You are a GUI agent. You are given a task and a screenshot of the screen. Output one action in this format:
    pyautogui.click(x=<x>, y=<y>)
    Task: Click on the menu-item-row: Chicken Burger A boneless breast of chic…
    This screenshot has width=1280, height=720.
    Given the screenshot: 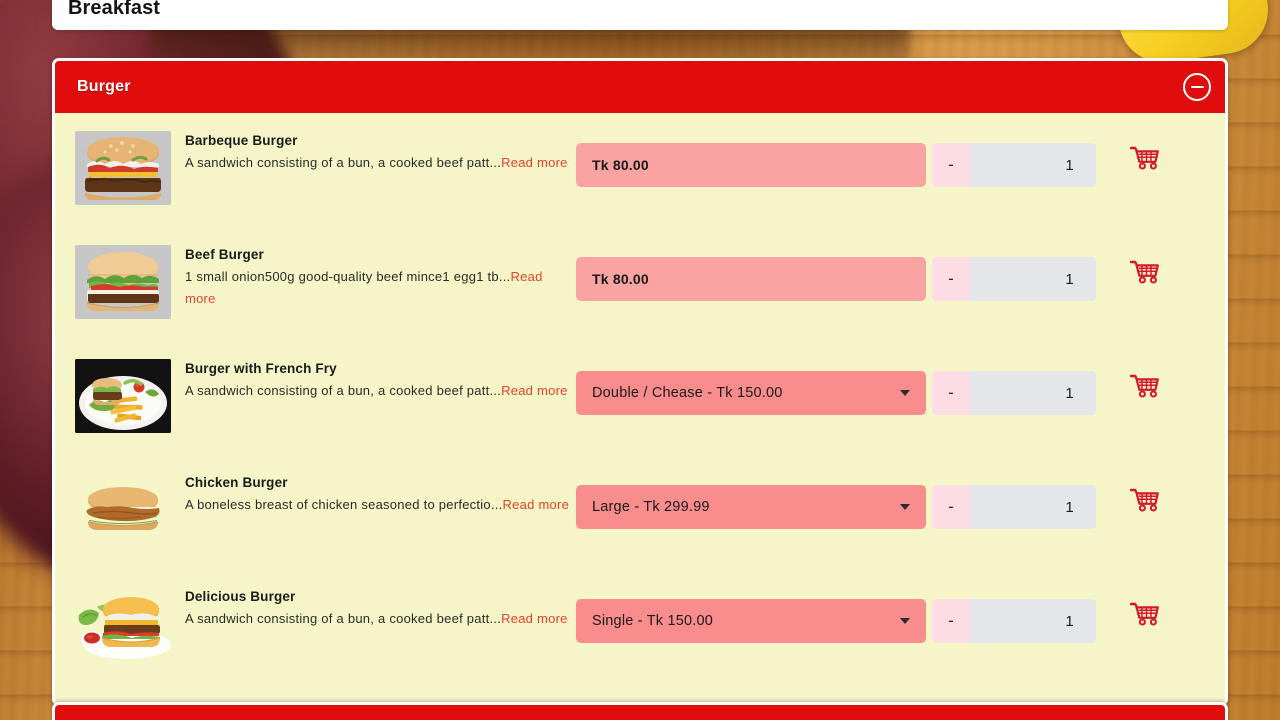 What is the action you would take?
    pyautogui.click(x=640, y=518)
    